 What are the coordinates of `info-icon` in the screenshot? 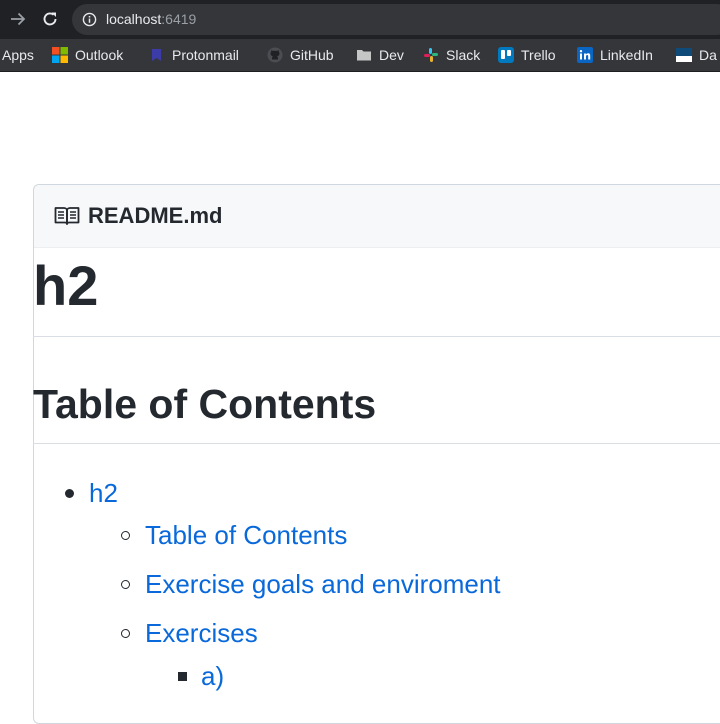 It's located at (89, 19).